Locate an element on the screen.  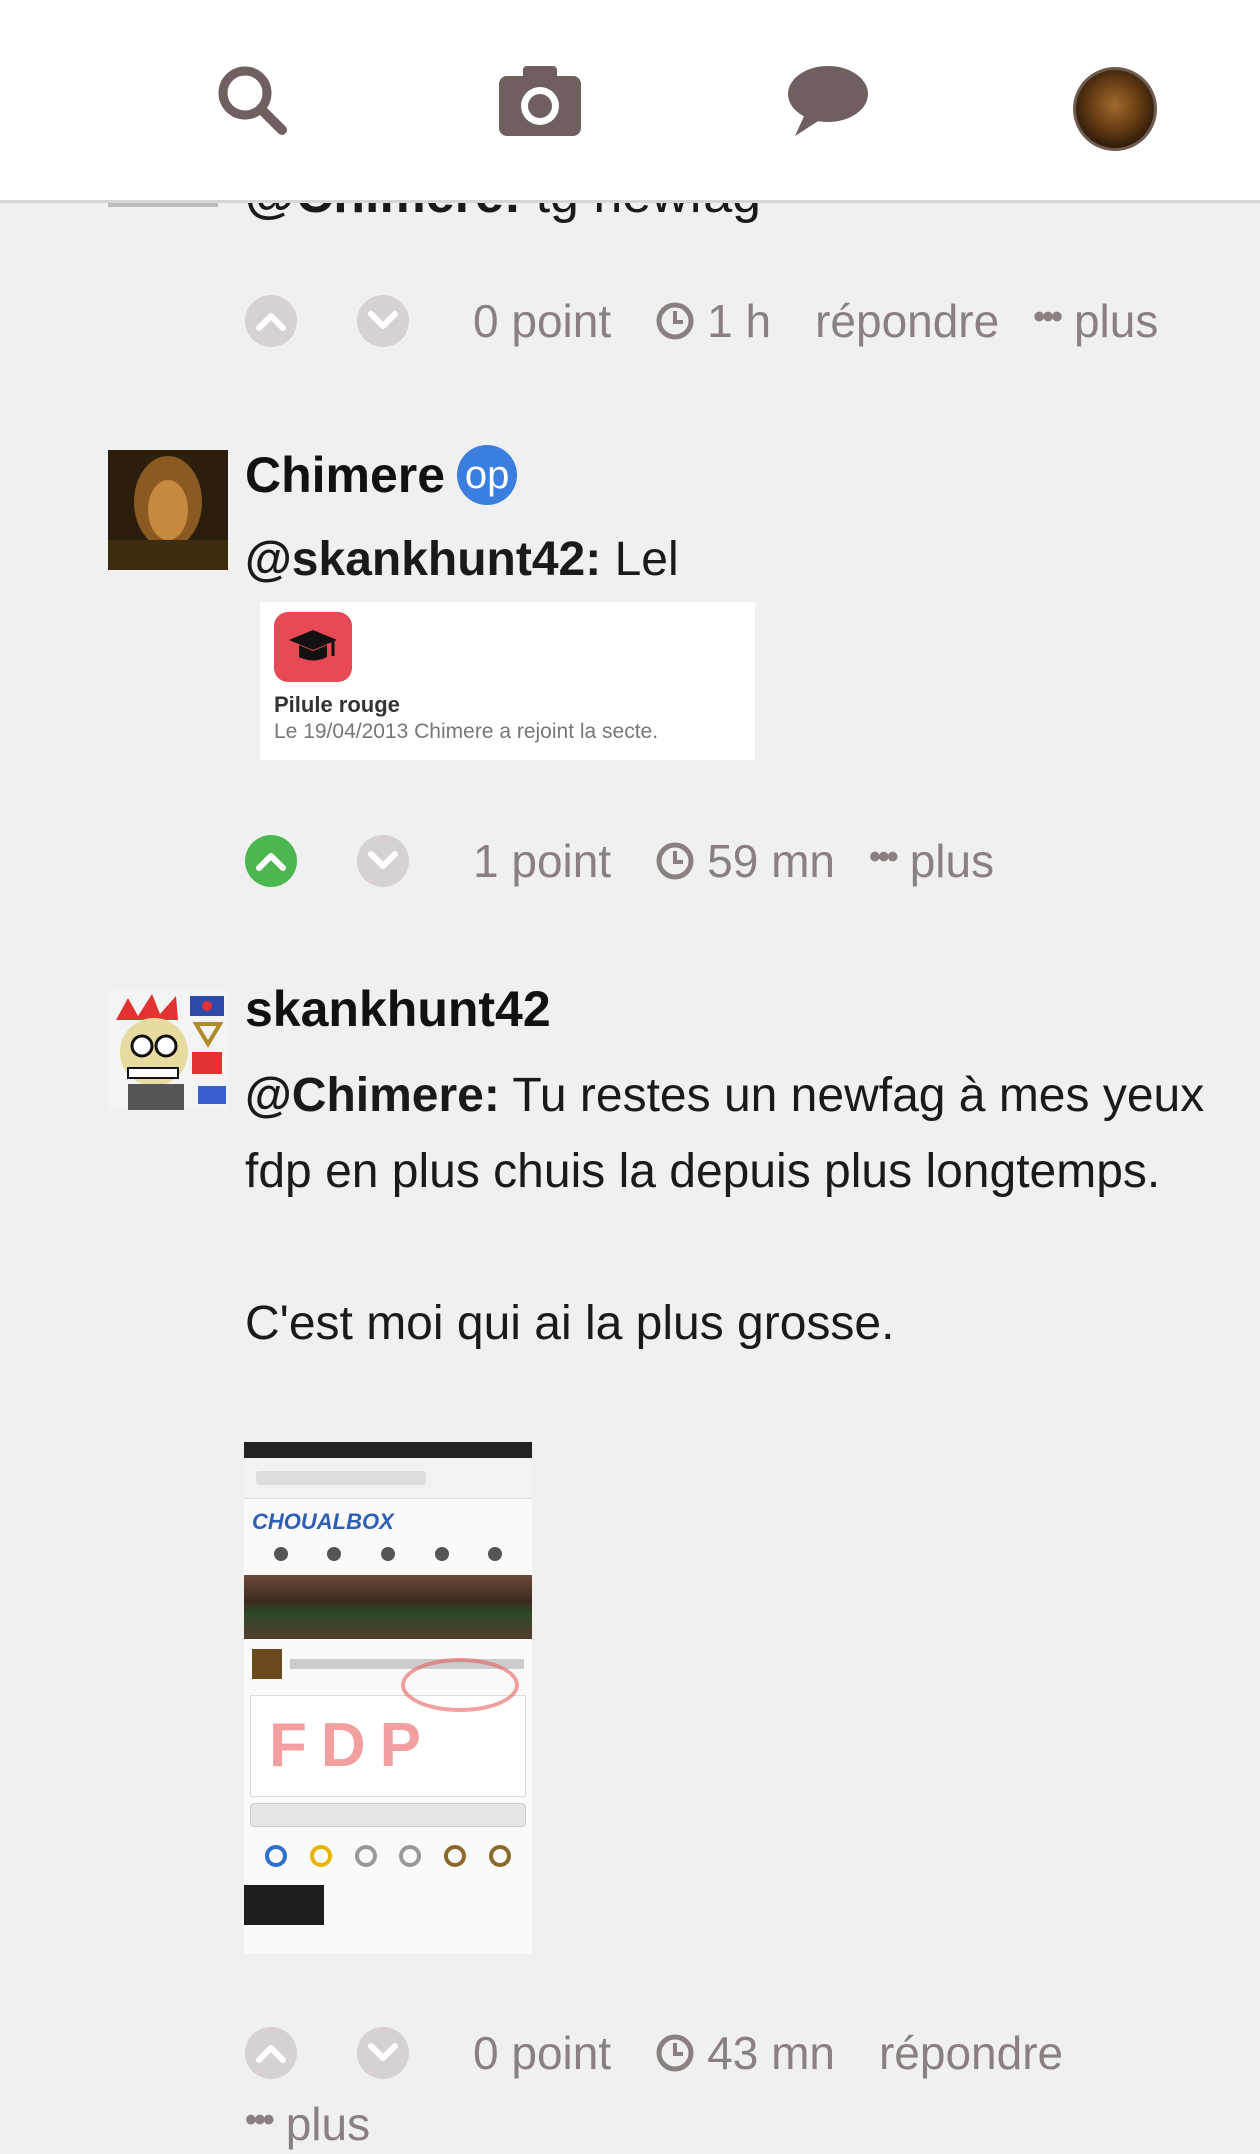
op-badge: op is located at coordinates (487, 475).